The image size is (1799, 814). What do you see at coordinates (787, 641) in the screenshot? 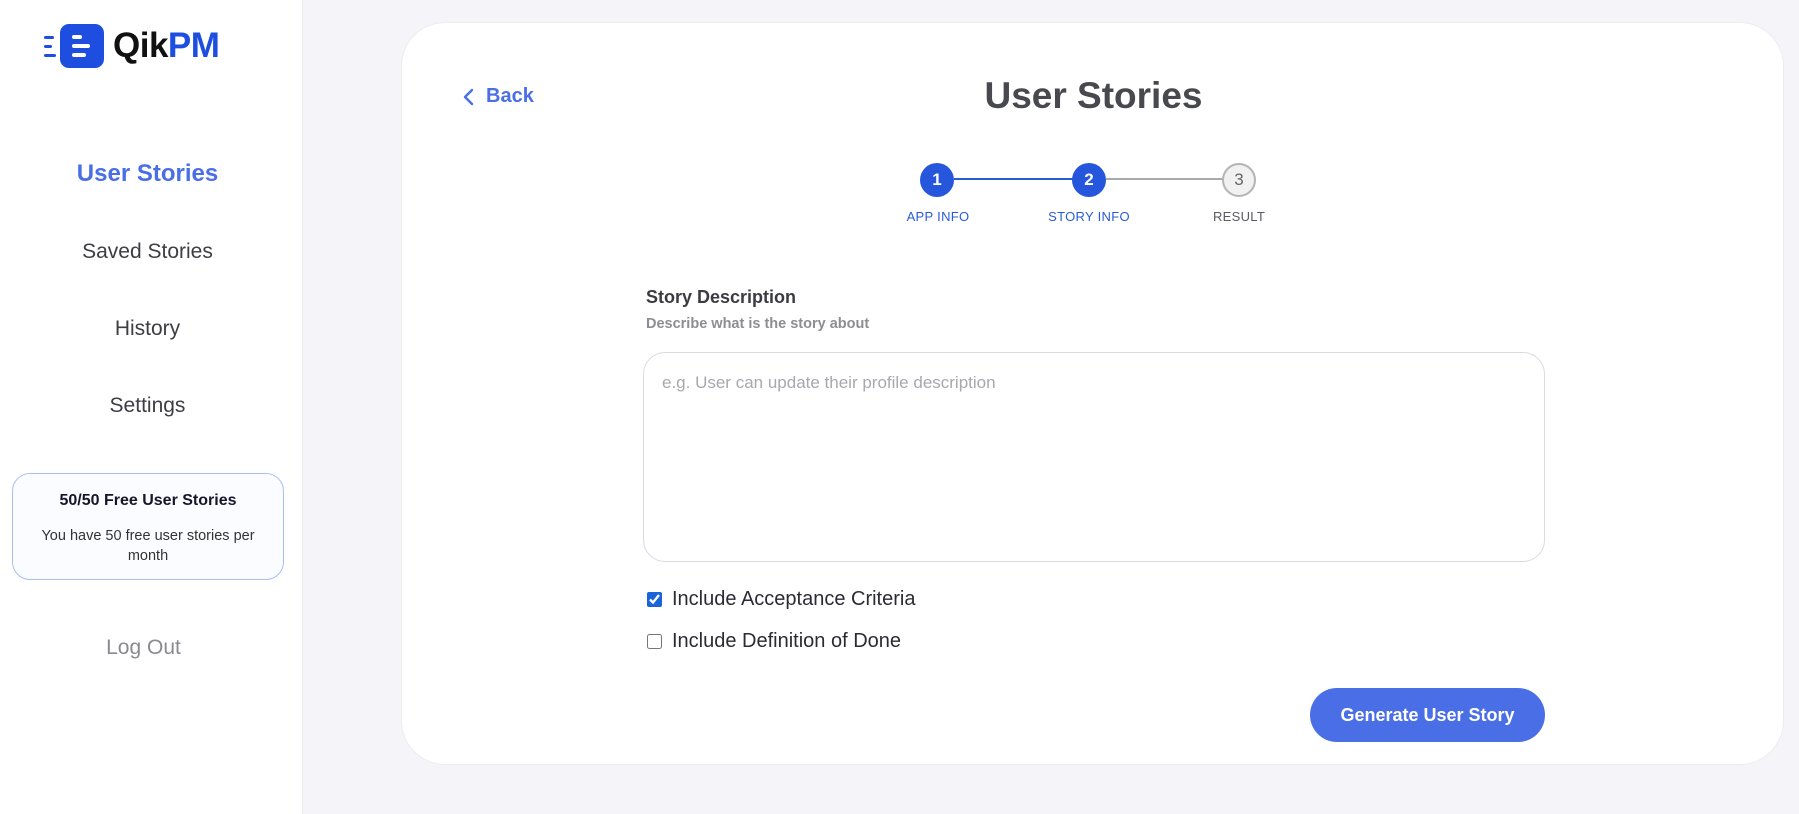
I see `definition-of-done-label: Include Definition of Done` at bounding box center [787, 641].